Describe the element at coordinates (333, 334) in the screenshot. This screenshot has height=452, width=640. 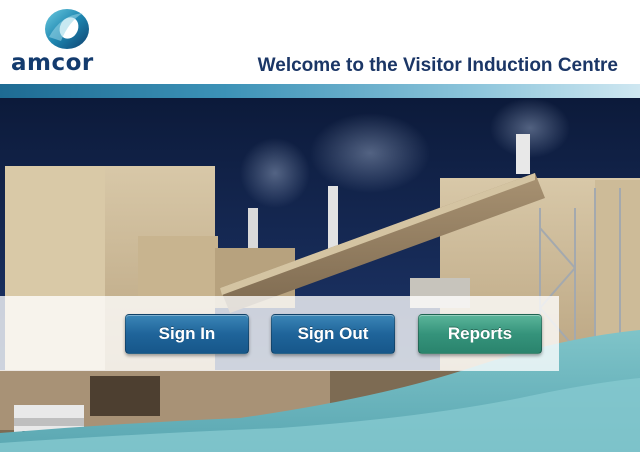
I see `sign-out-button: Sign Out` at that location.